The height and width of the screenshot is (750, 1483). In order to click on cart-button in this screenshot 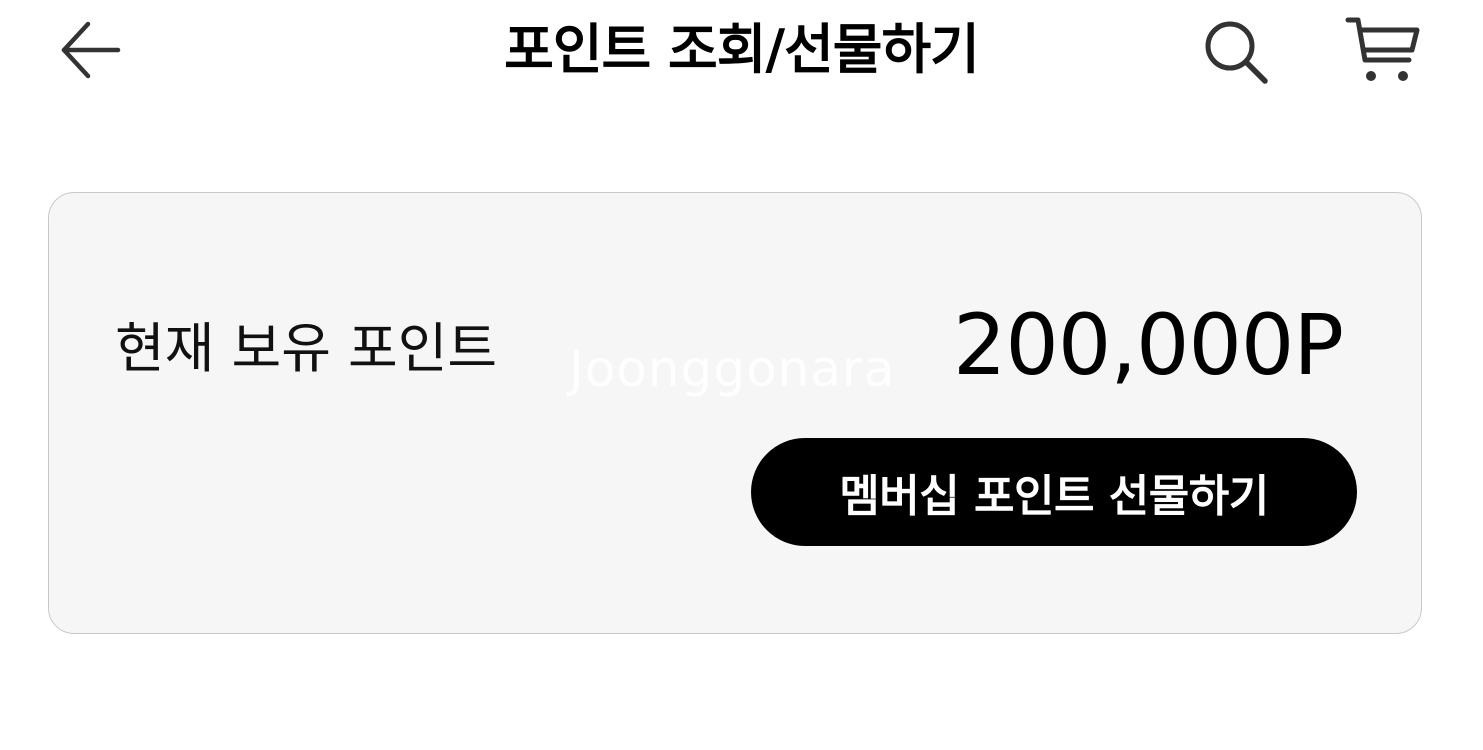, I will do `click(1383, 50)`.